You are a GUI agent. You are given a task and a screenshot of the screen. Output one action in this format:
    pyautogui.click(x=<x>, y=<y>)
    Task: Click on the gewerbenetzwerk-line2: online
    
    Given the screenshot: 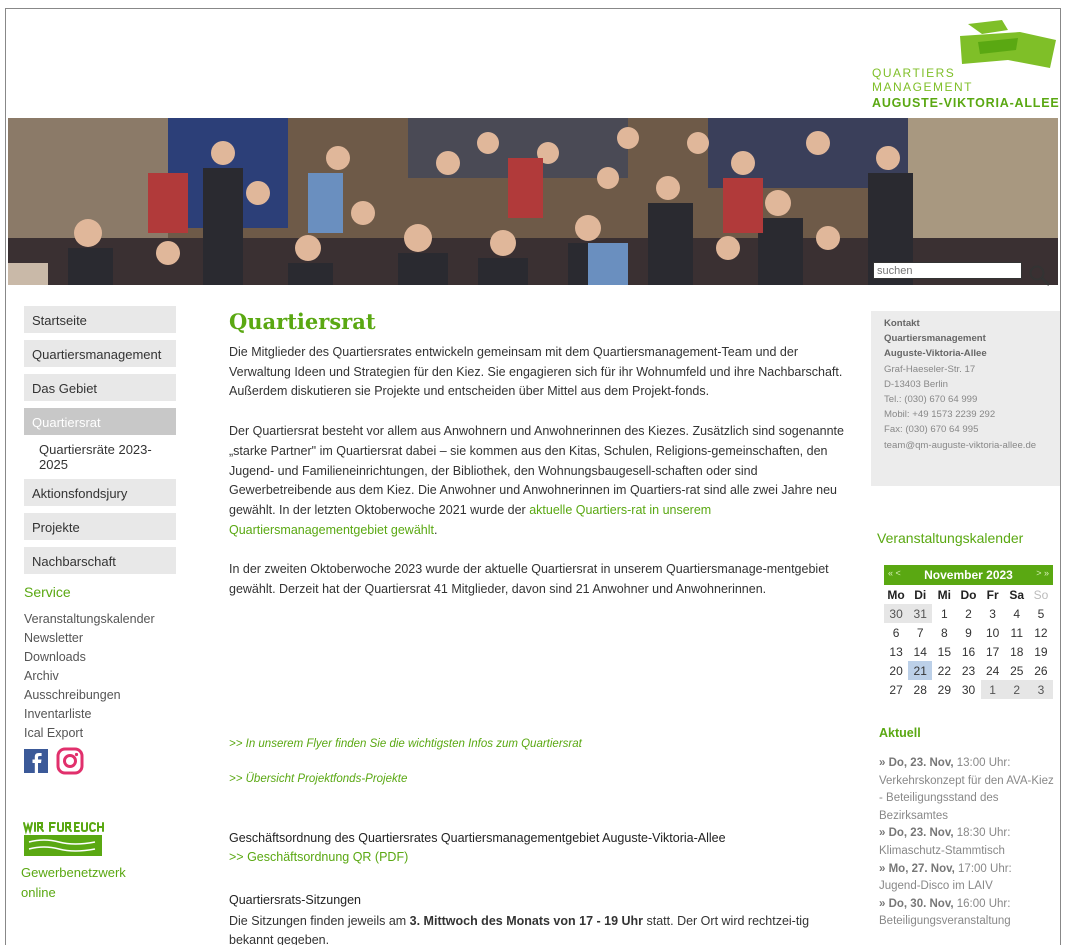 What is the action you would take?
    pyautogui.click(x=38, y=892)
    